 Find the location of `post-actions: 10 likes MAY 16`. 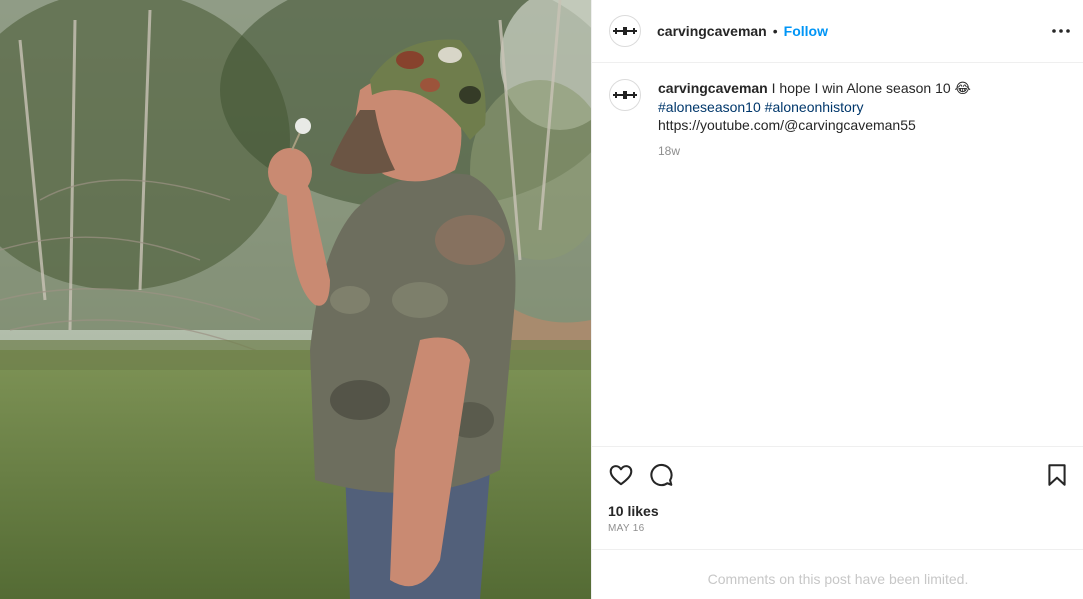

post-actions: 10 likes MAY 16 is located at coordinates (837, 498).